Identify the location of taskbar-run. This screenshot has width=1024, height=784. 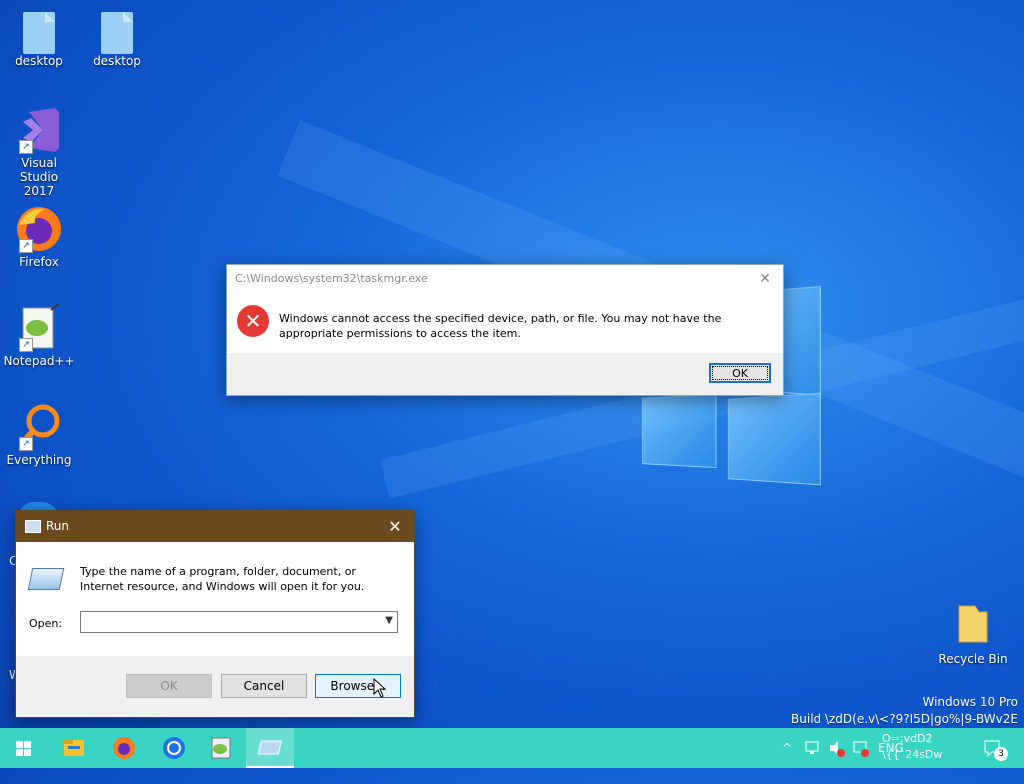
(270, 748).